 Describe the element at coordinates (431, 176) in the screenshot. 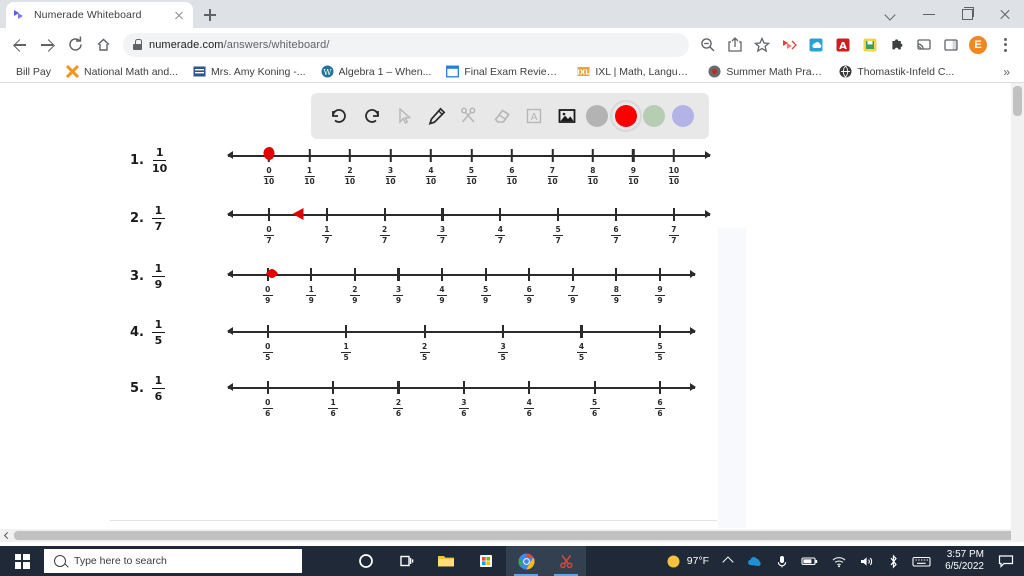

I see `tick-label: 4 10` at that location.